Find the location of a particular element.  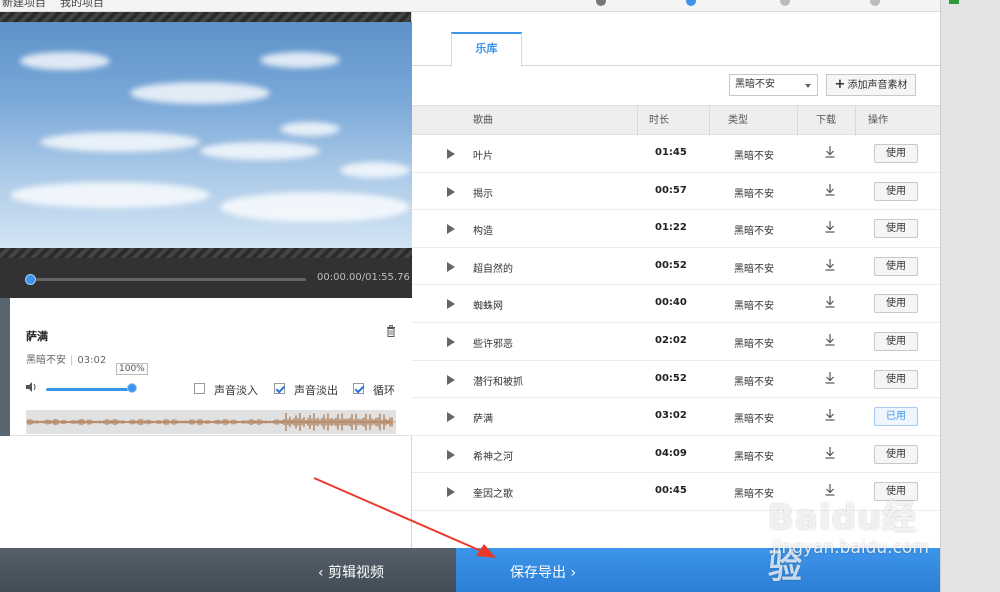

new-project-label: 新建项目 is located at coordinates (24, 5).